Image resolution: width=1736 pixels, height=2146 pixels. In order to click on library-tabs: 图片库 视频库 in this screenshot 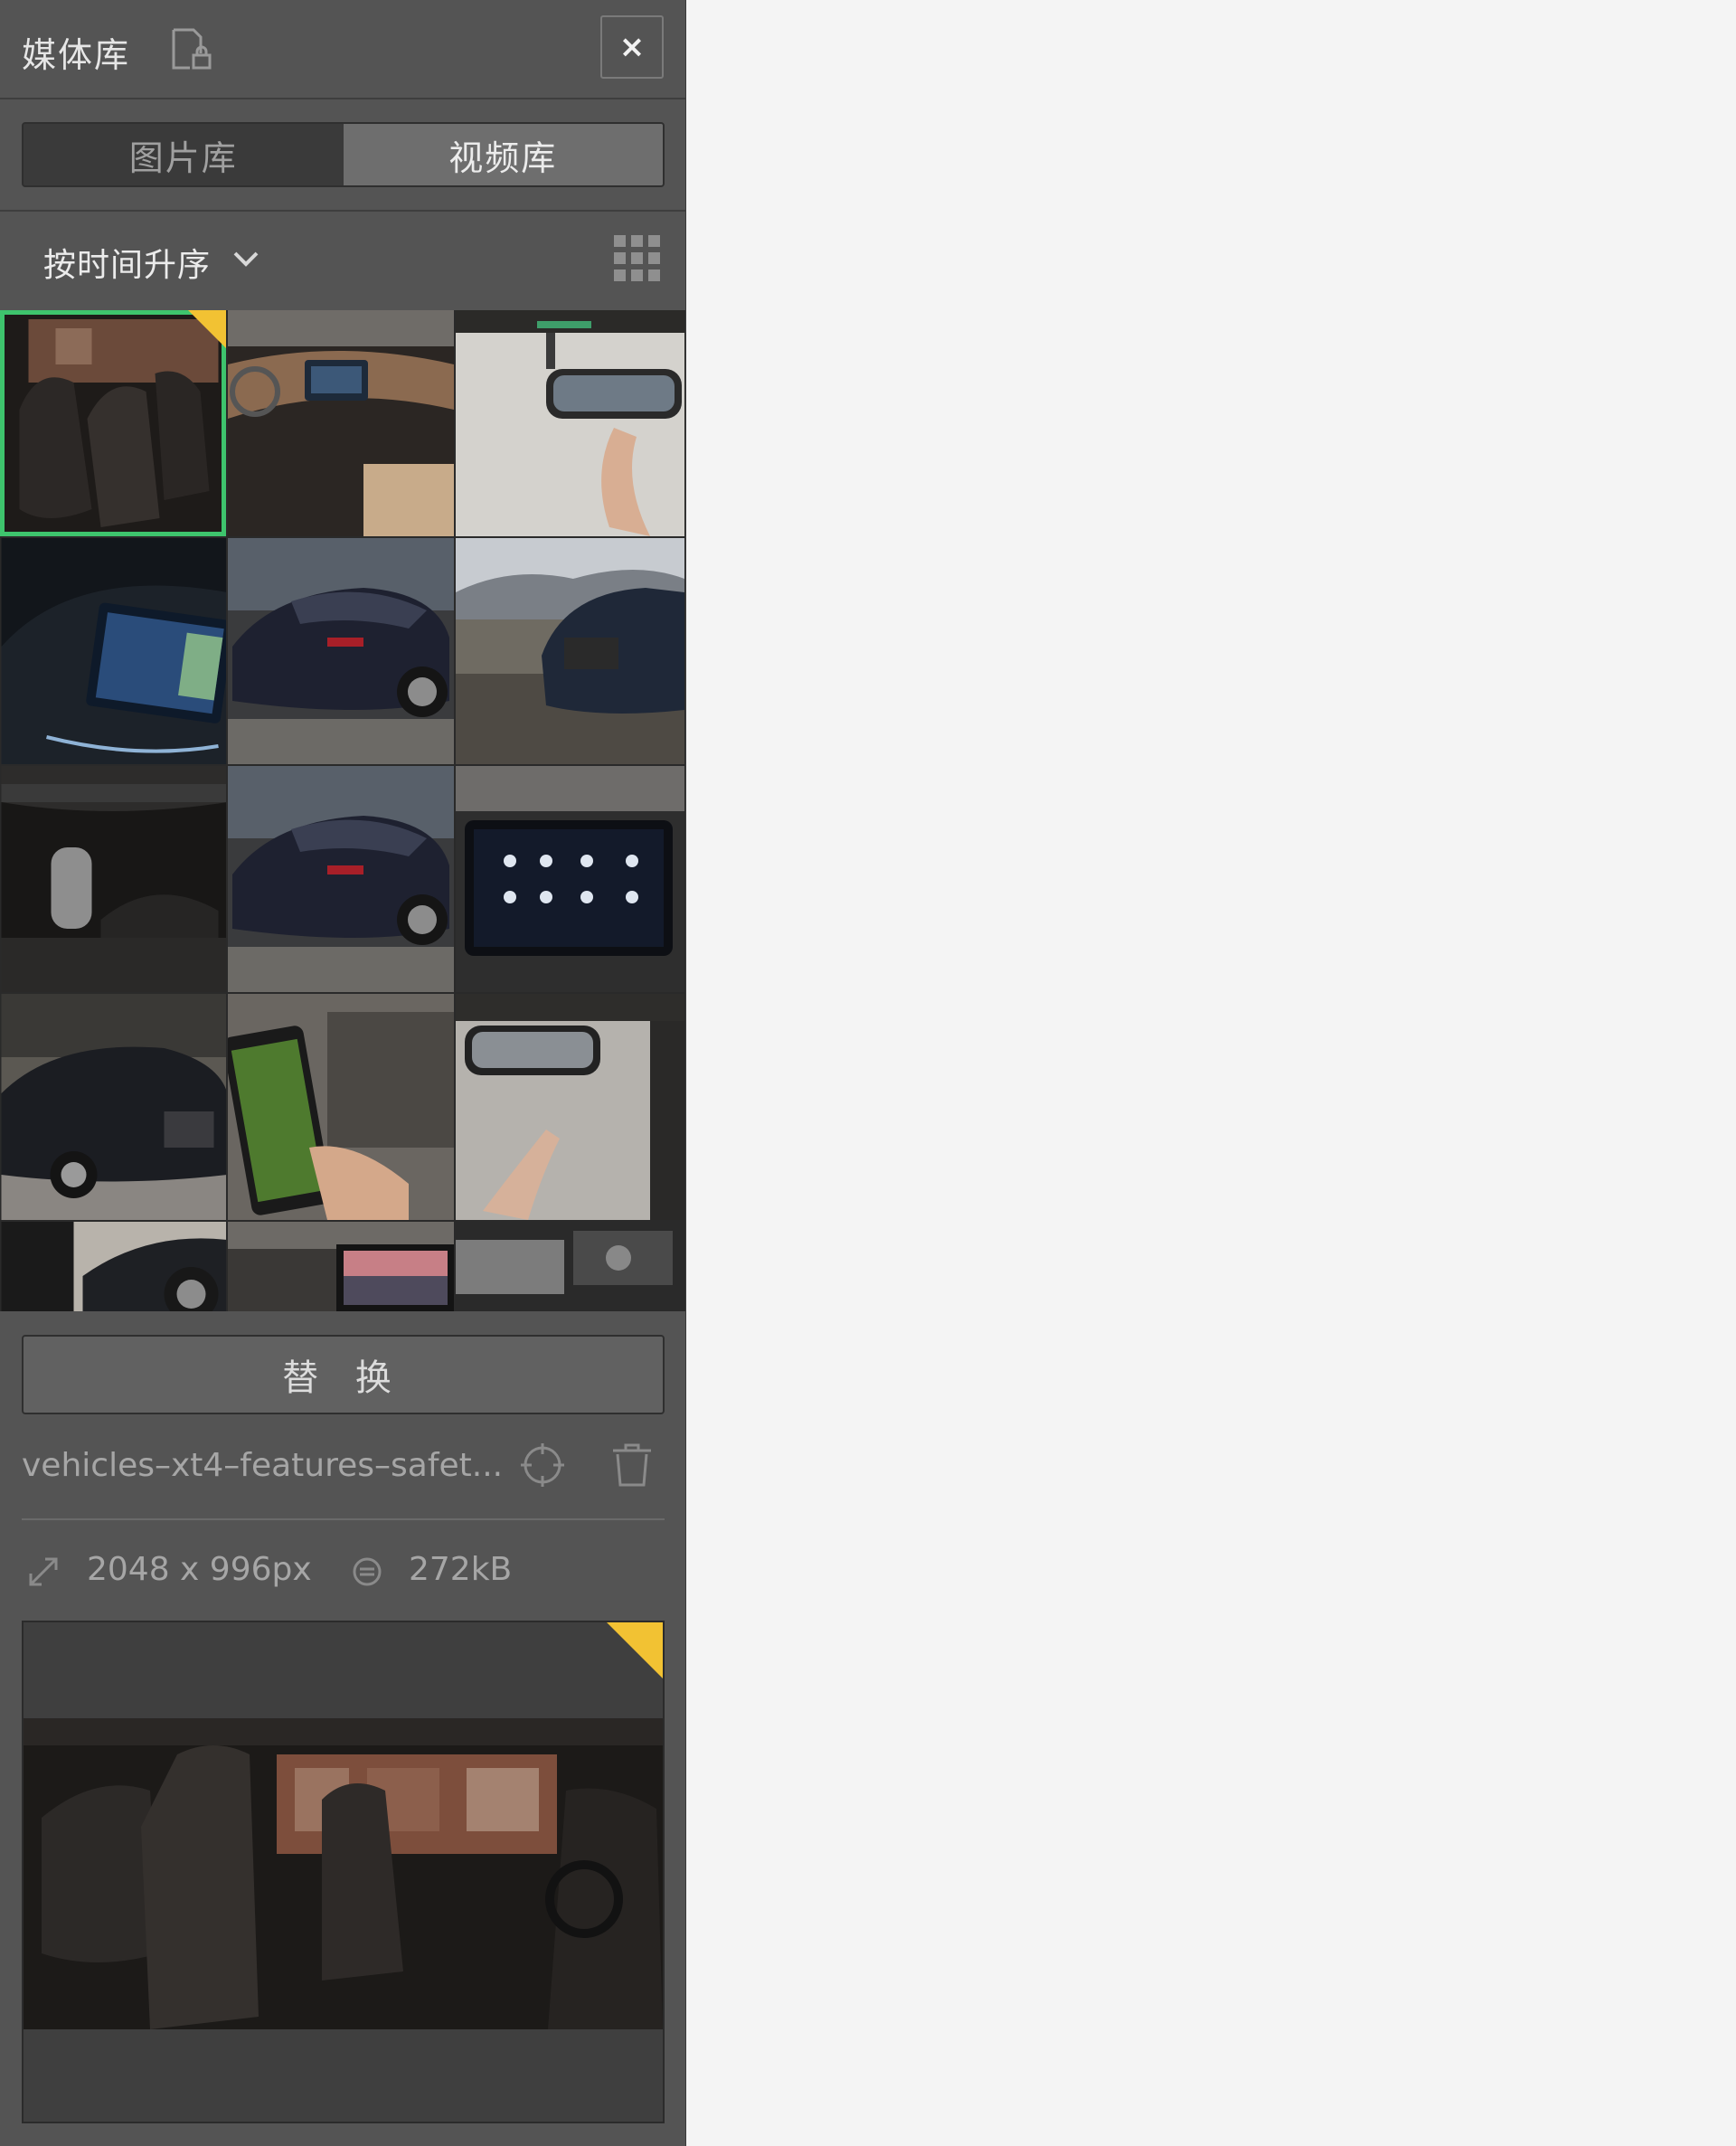, I will do `click(344, 155)`.